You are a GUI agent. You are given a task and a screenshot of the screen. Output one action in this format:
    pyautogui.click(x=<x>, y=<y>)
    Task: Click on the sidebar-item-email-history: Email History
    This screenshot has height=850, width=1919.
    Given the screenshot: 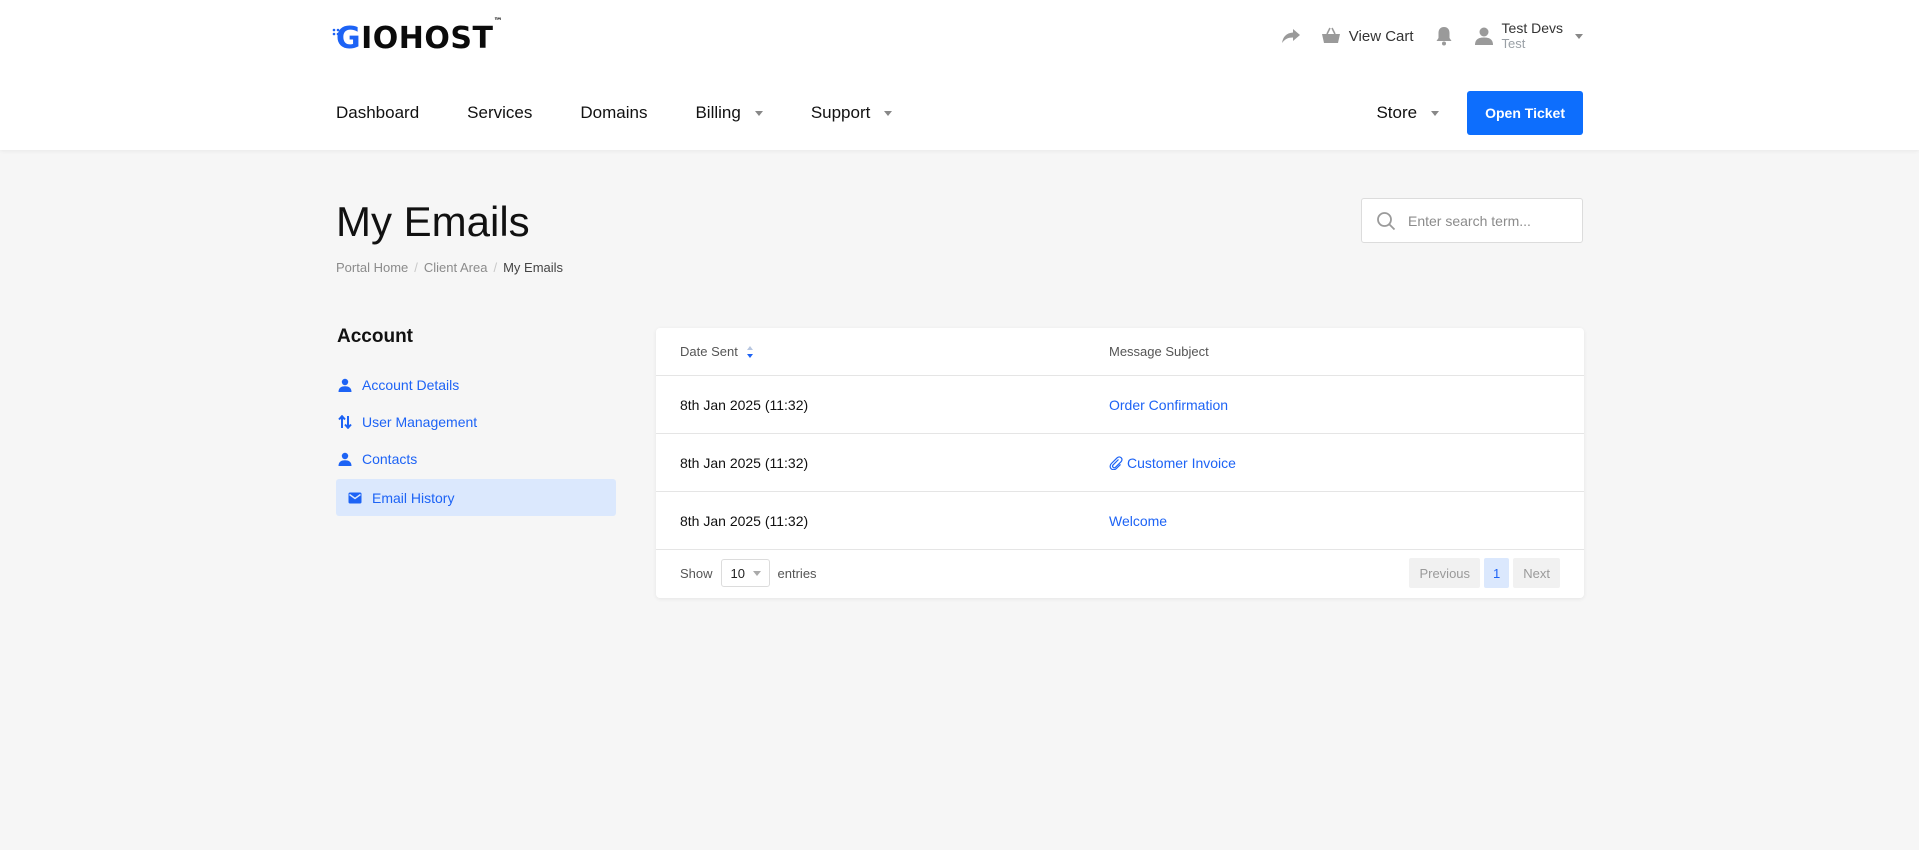 What is the action you would take?
    pyautogui.click(x=476, y=497)
    